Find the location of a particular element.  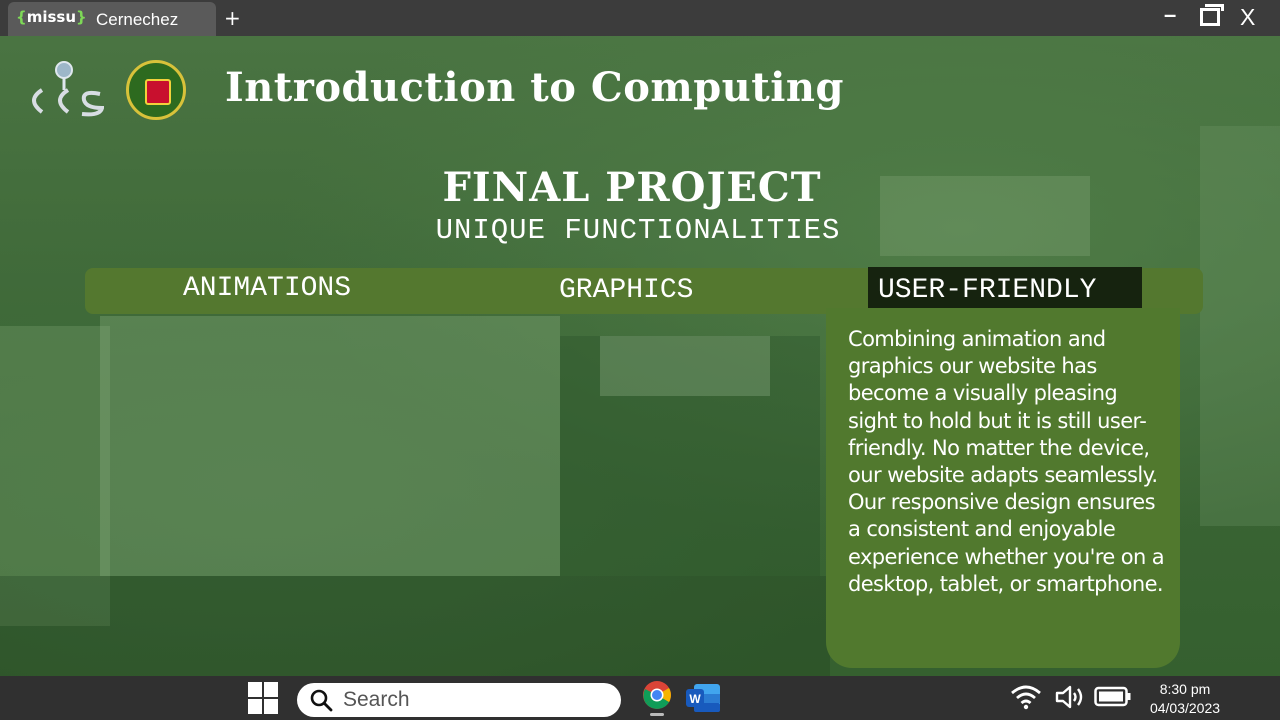

new-tab-button: + is located at coordinates (232, 18).